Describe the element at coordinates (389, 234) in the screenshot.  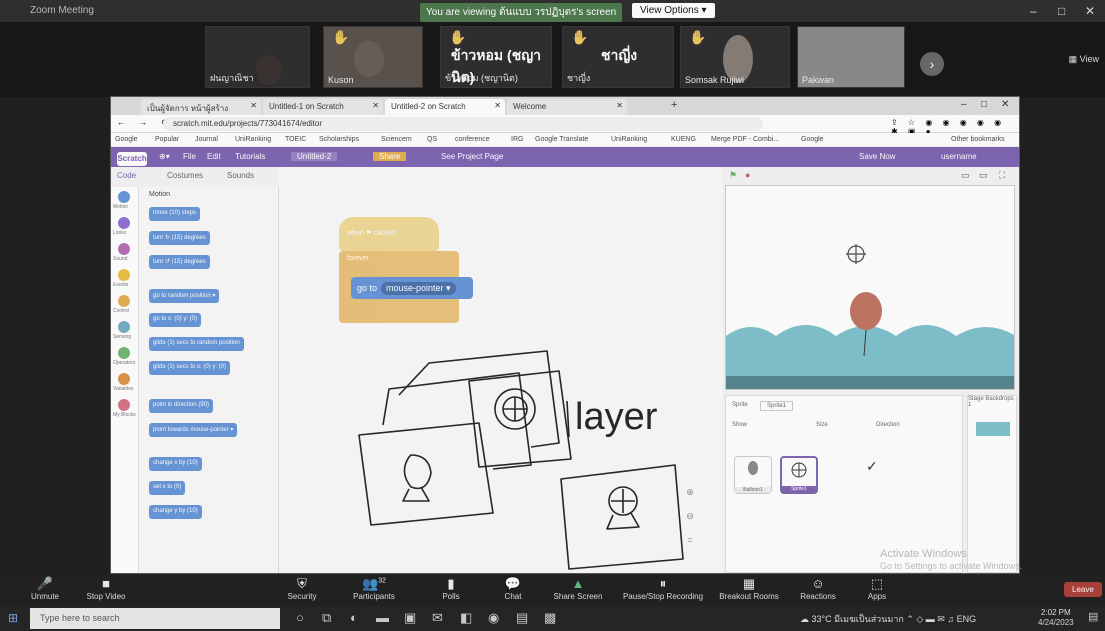
I see `when-flag-clicked-block: when ⚑ clicked` at that location.